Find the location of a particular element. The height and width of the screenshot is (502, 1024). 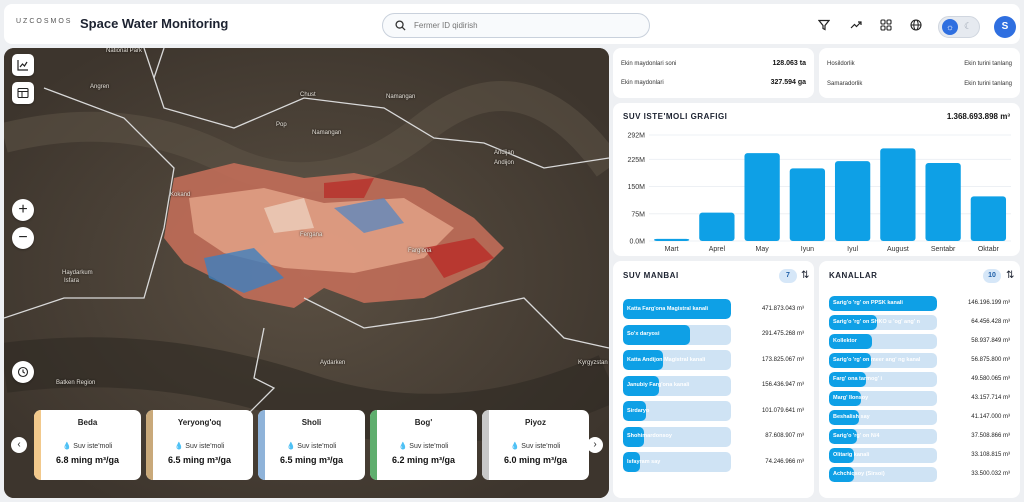

list-item: Isfayram say 74.246.966 m³ is located at coordinates (713, 462).